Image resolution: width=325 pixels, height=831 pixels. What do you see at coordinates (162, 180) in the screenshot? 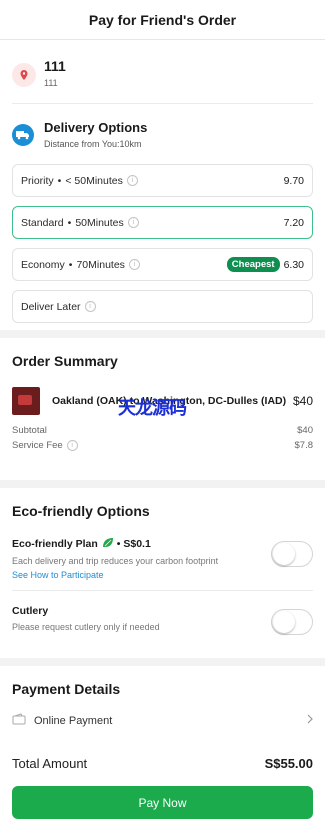
I see `delivery-option-priority: Priority • < 50Minutes i 9.70` at bounding box center [162, 180].